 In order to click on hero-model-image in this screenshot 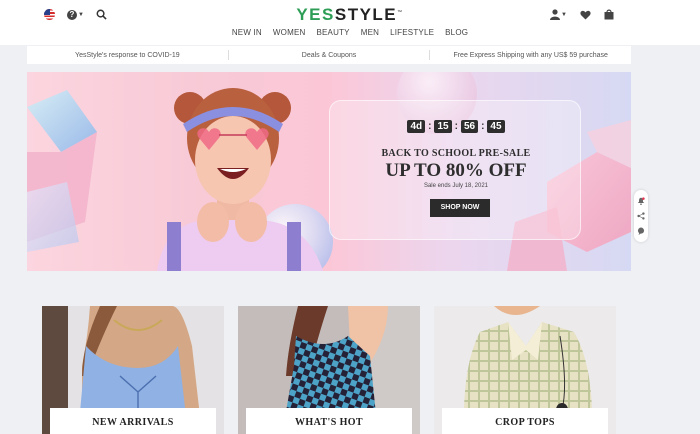, I will do `click(240, 179)`.